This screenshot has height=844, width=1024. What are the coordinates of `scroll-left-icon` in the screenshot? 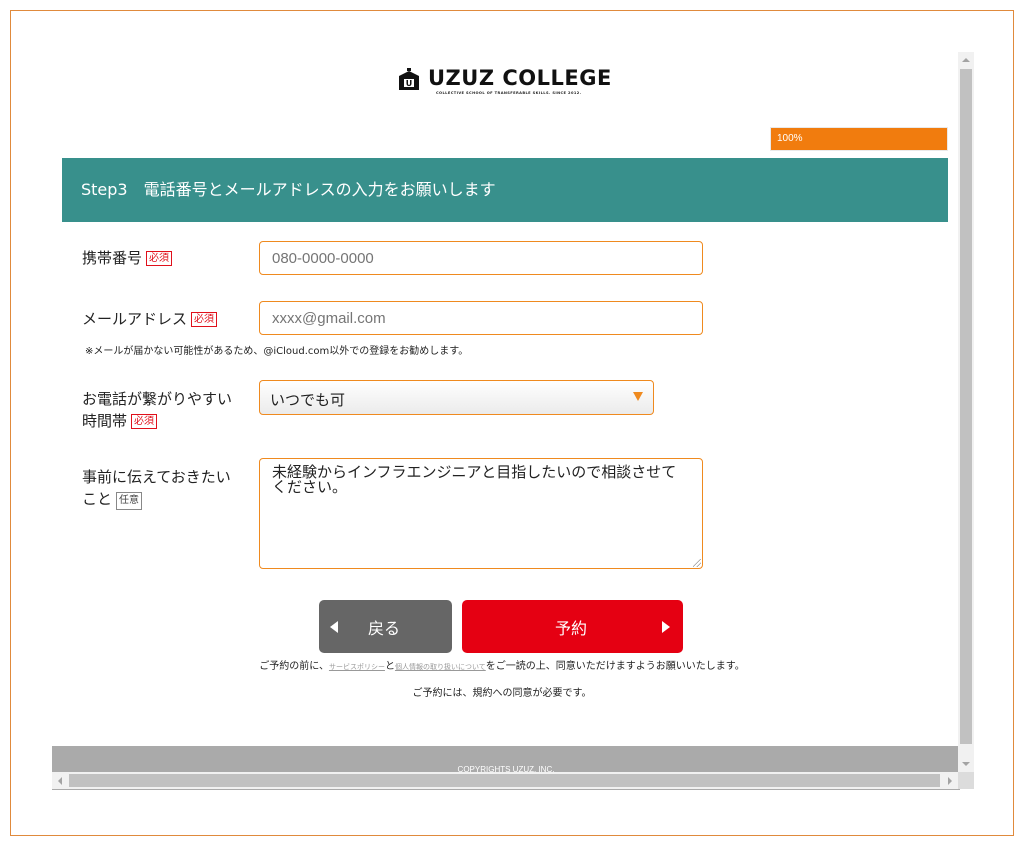 It's located at (60, 781).